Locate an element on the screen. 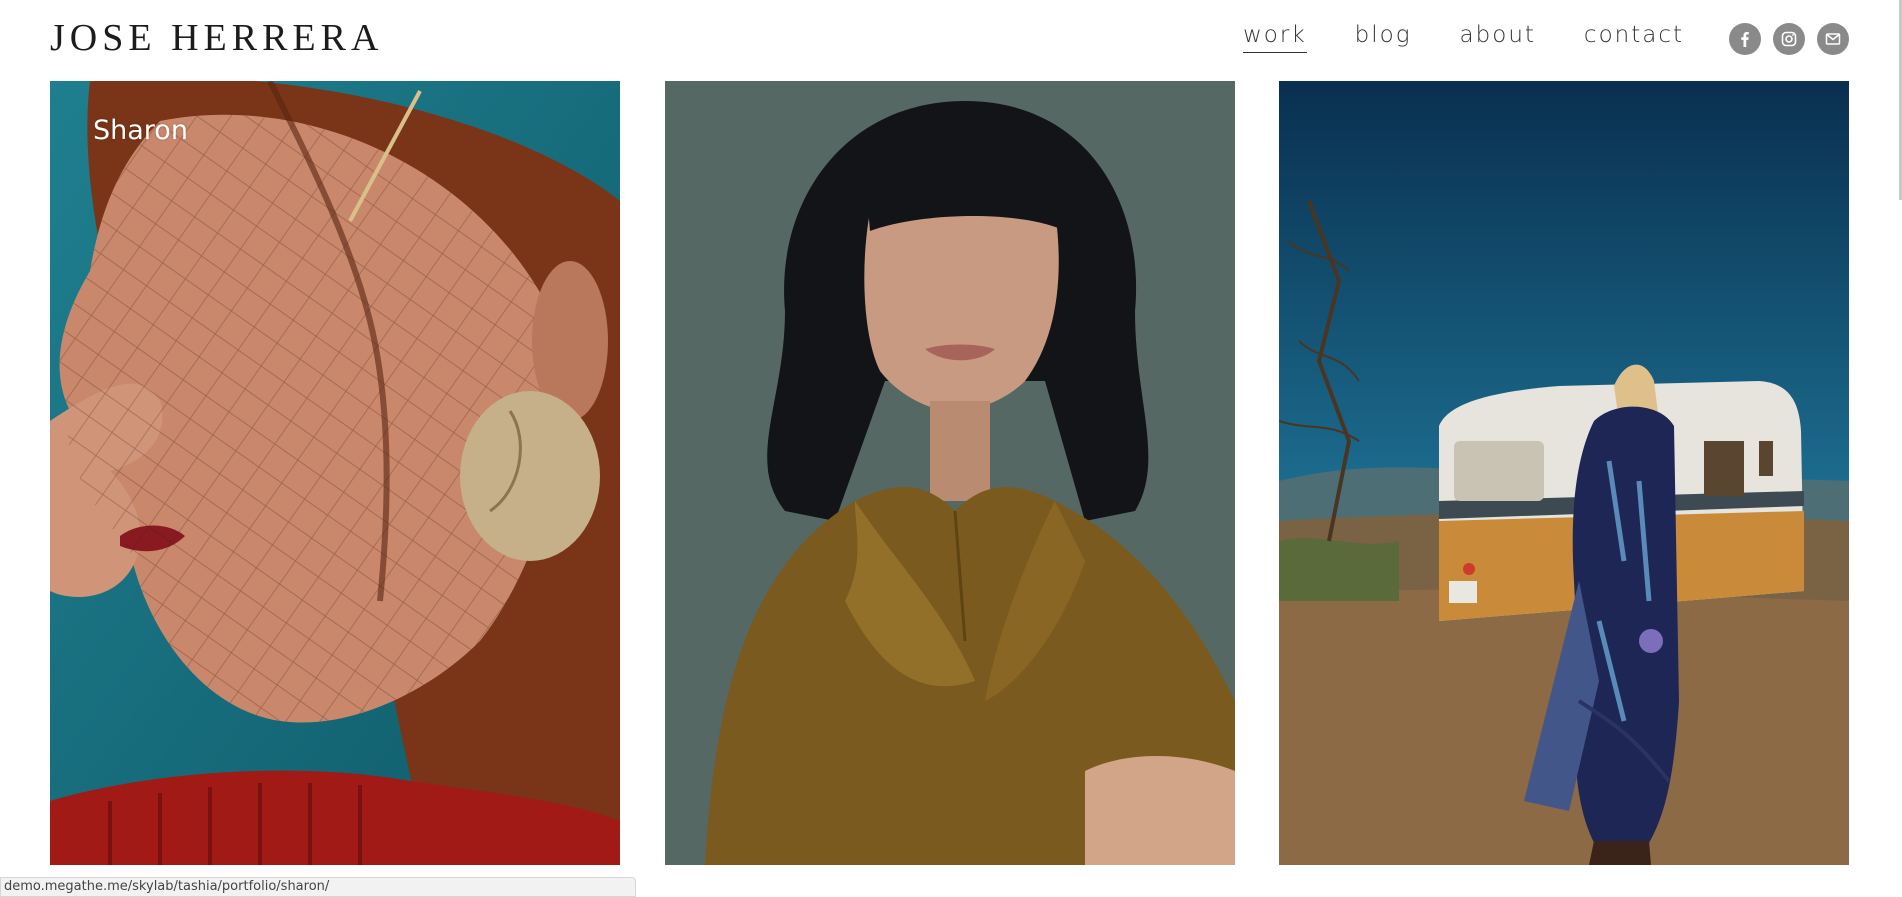 The height and width of the screenshot is (897, 1902). nav-item-blog: blog is located at coordinates (1383, 37).